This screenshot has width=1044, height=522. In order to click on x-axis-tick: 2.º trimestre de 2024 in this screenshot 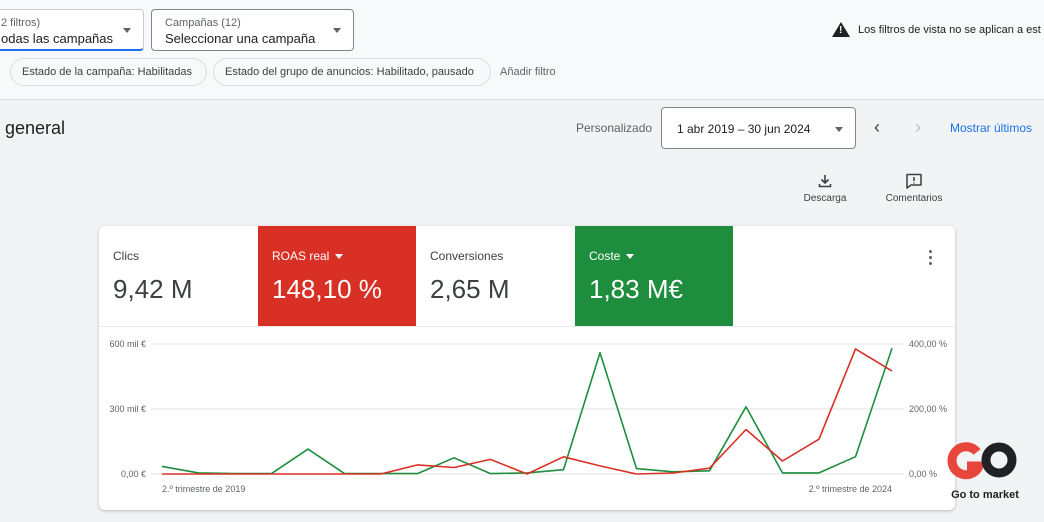, I will do `click(850, 489)`.